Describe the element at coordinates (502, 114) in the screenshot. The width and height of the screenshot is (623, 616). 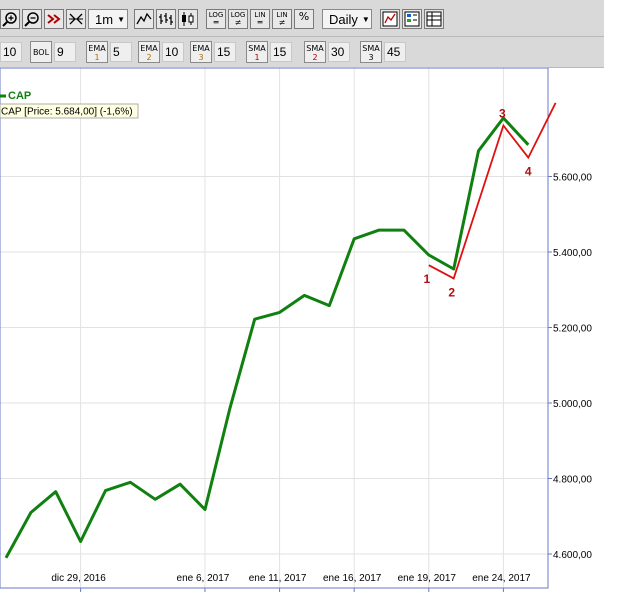
I see `wave-label: 3` at that location.